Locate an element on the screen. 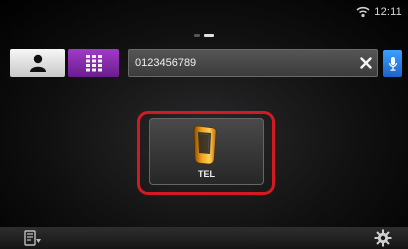 The width and height of the screenshot is (408, 249). tel-button: TEL is located at coordinates (206, 151).